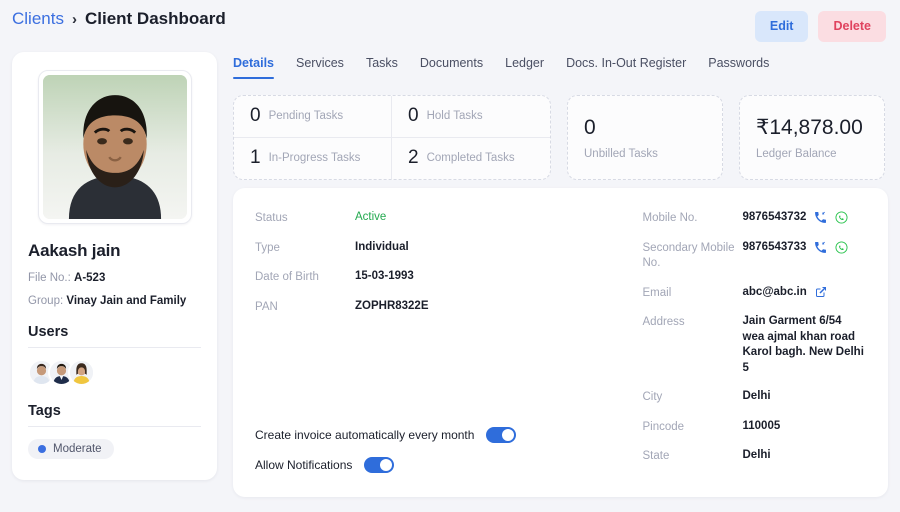 The height and width of the screenshot is (512, 900). Describe the element at coordinates (267, 247) in the screenshot. I see `field-label: Type` at that location.